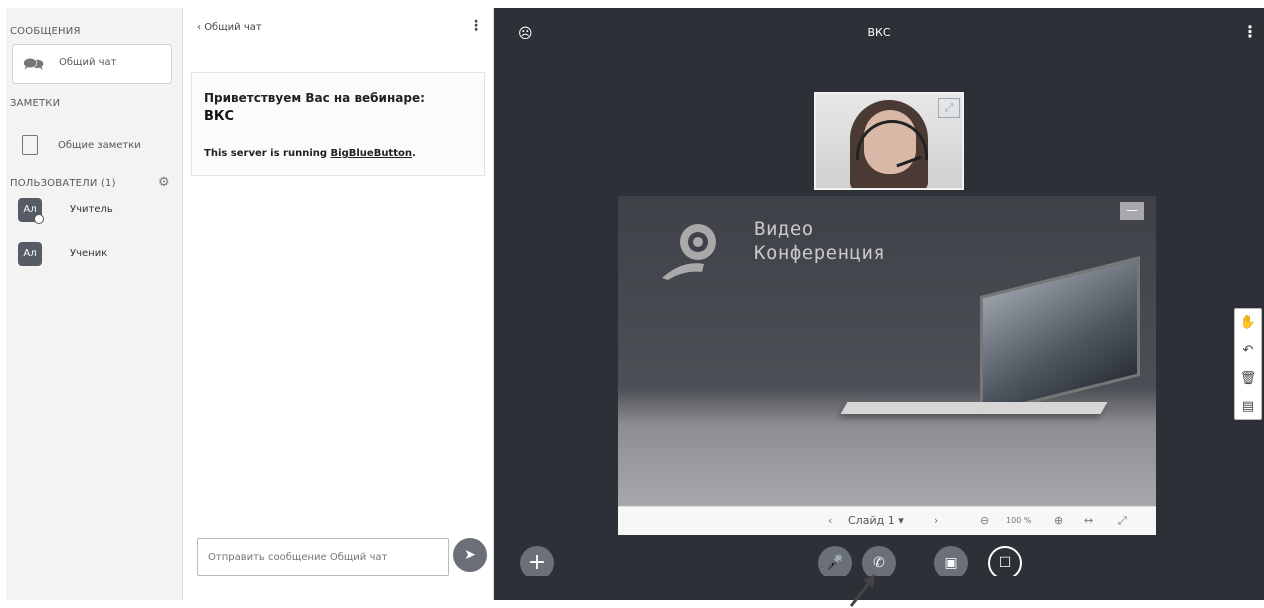 Image resolution: width=1264 pixels, height=608 pixels. Describe the element at coordinates (862, 590) in the screenshot. I see `pointer-arrow-icon` at that location.